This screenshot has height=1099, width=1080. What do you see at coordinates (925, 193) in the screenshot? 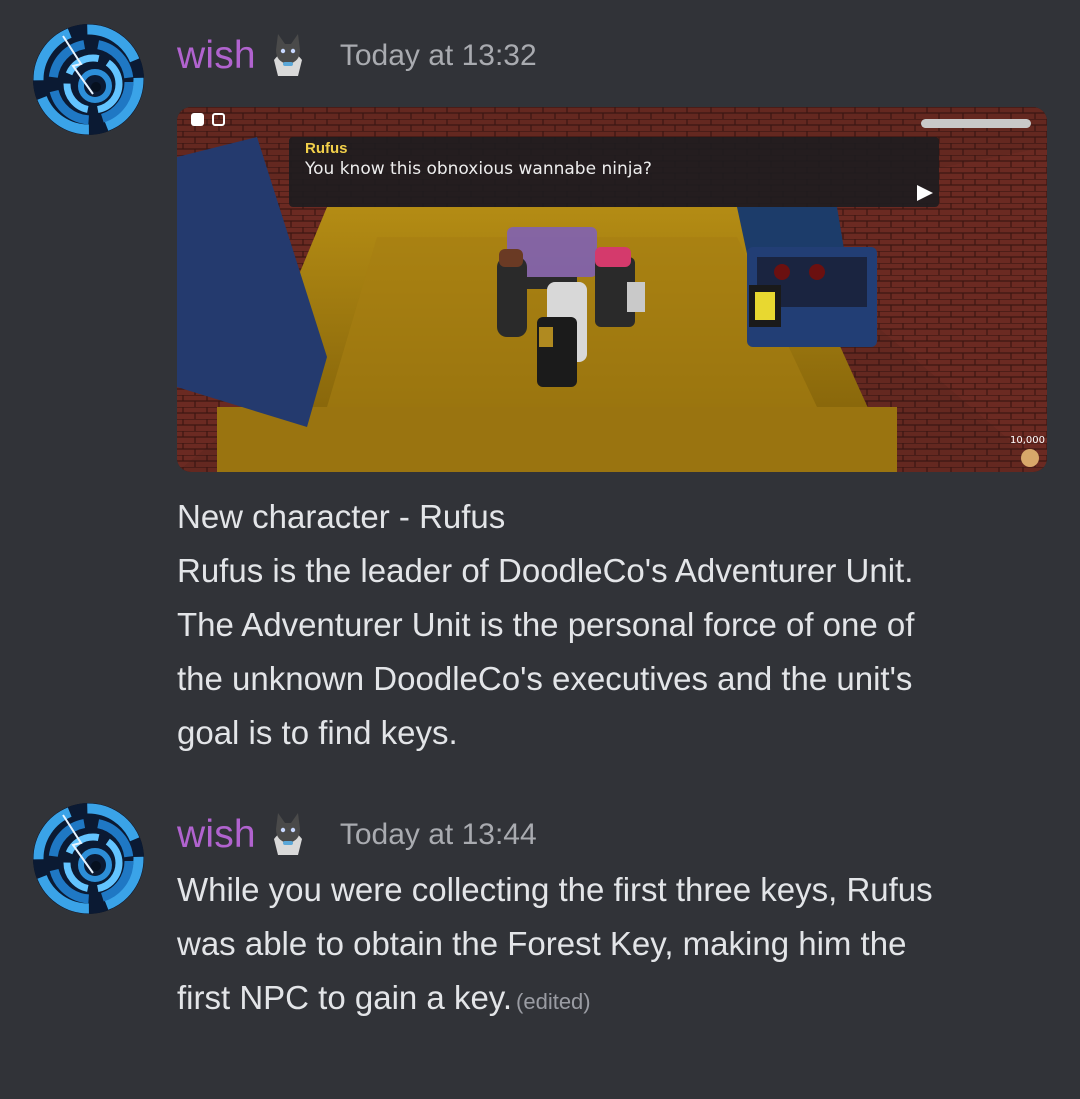
I see `play-arrow-icon` at bounding box center [925, 193].